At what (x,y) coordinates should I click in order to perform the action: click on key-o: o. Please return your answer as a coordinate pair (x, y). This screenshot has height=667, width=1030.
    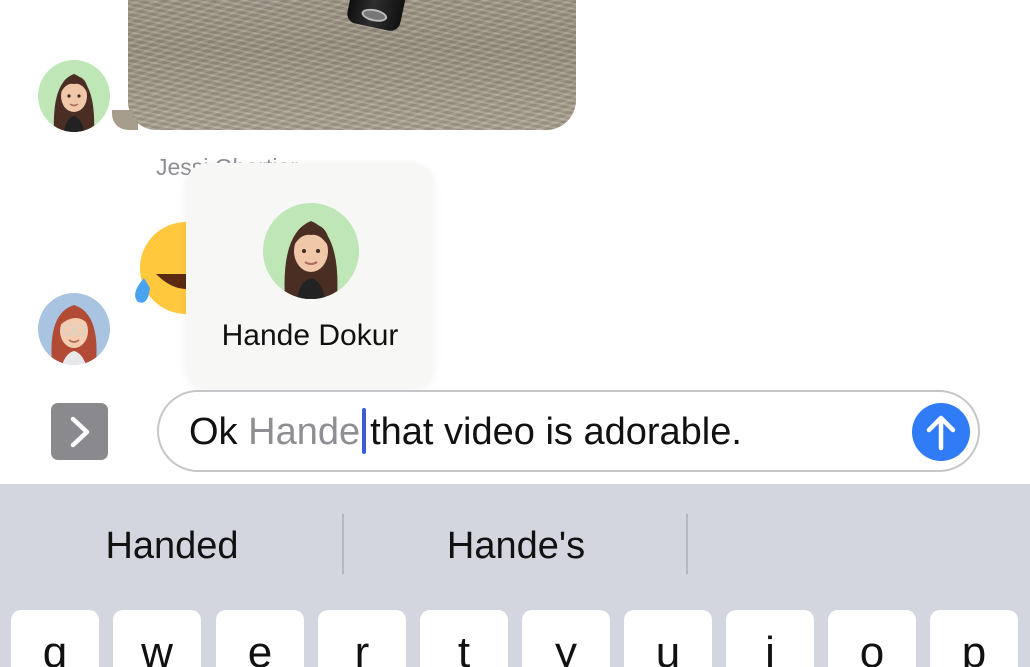
    Looking at the image, I should click on (872, 638).